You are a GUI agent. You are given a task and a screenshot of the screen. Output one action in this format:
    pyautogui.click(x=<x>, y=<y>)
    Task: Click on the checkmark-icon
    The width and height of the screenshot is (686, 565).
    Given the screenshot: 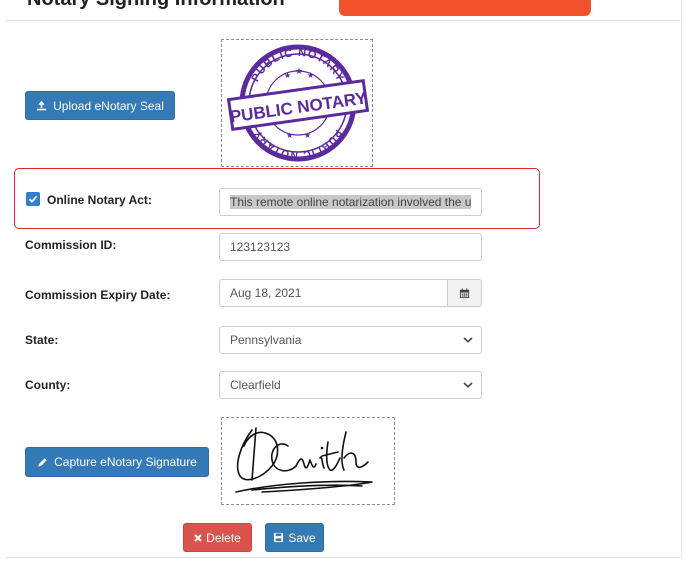 What is the action you would take?
    pyautogui.click(x=33, y=199)
    